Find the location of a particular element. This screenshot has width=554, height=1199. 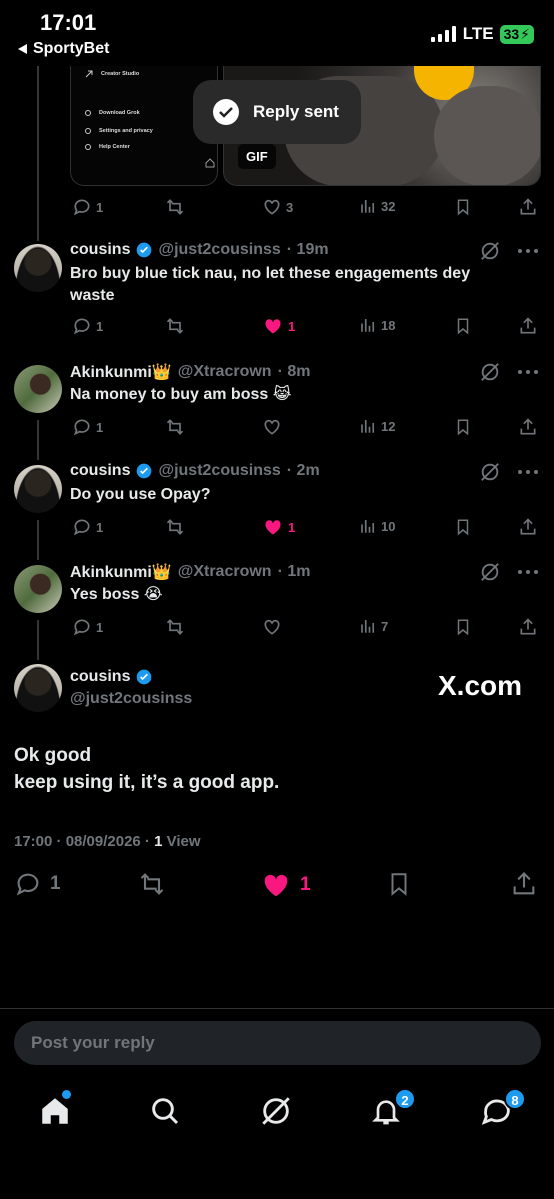

charging-icon: ⚡ is located at coordinates (525, 33).